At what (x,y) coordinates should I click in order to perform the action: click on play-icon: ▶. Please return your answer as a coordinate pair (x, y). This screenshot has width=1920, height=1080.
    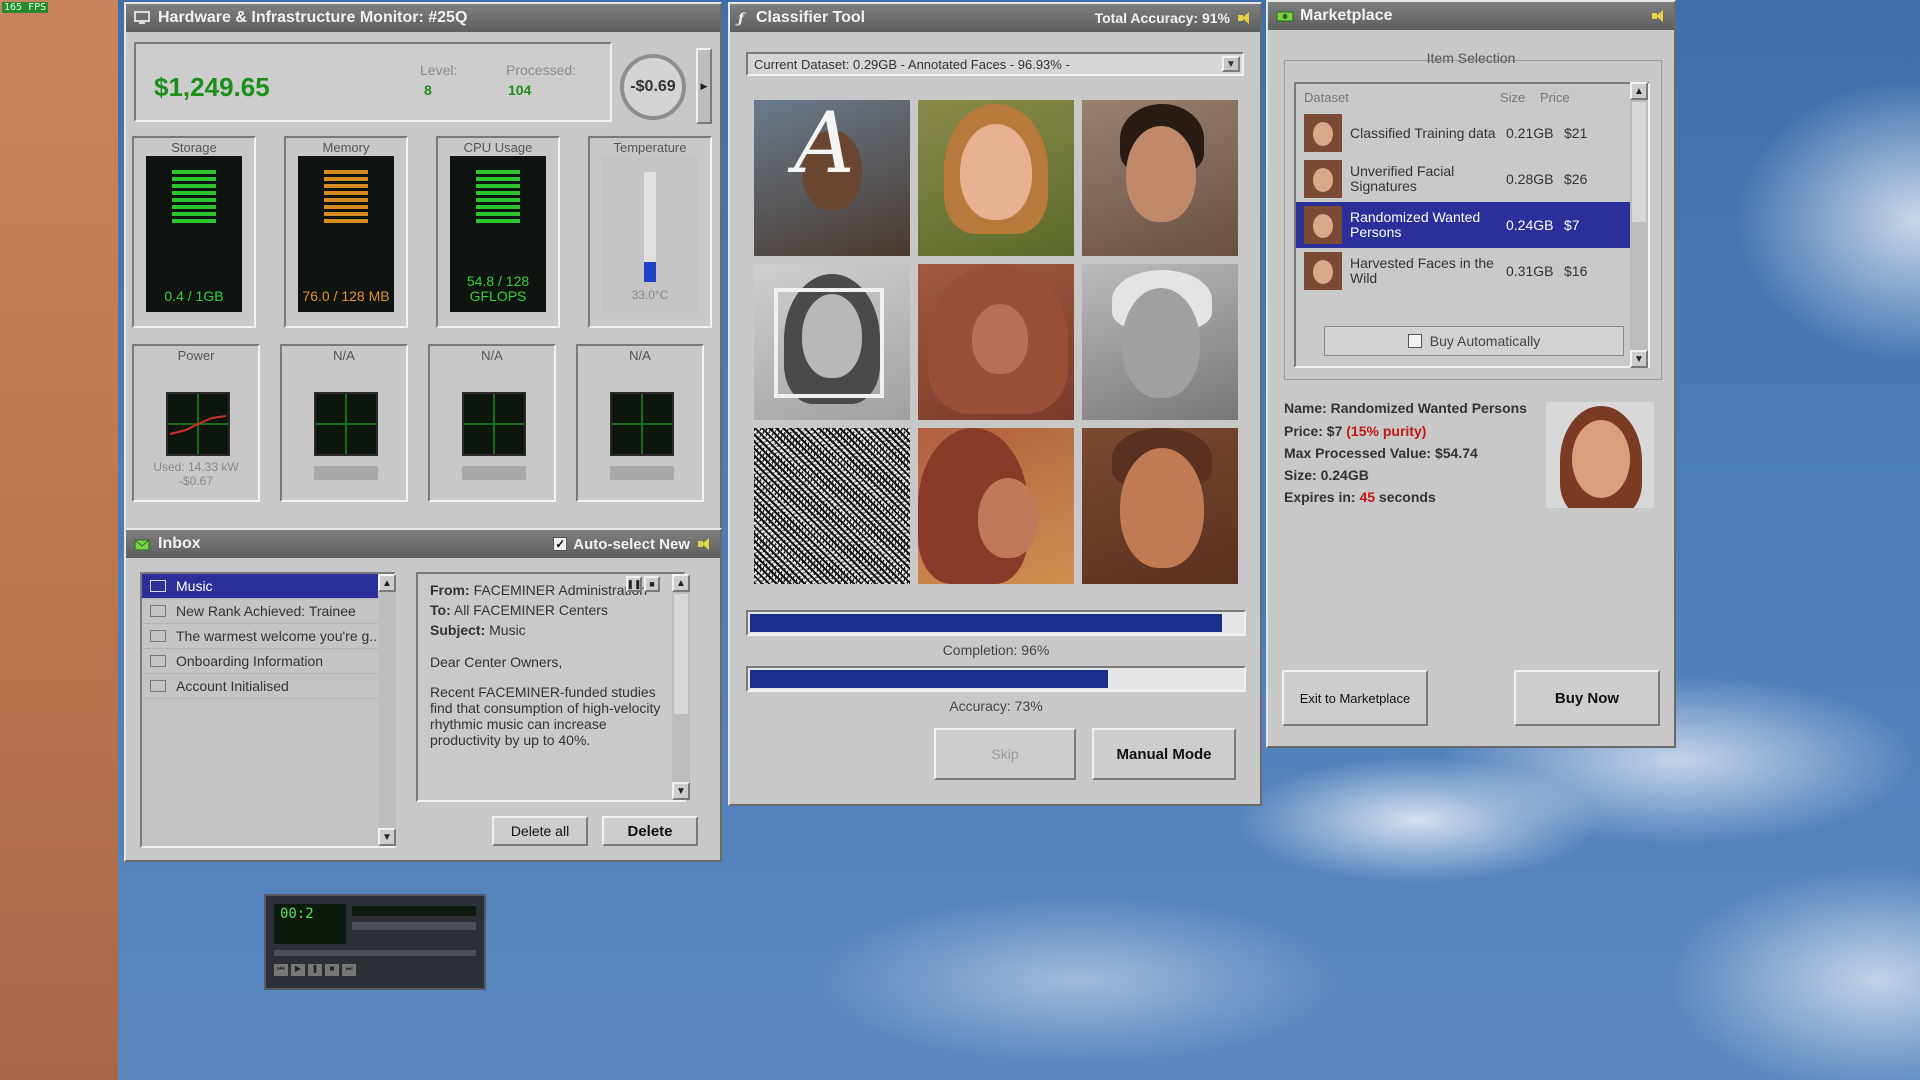
    Looking at the image, I should click on (298, 970).